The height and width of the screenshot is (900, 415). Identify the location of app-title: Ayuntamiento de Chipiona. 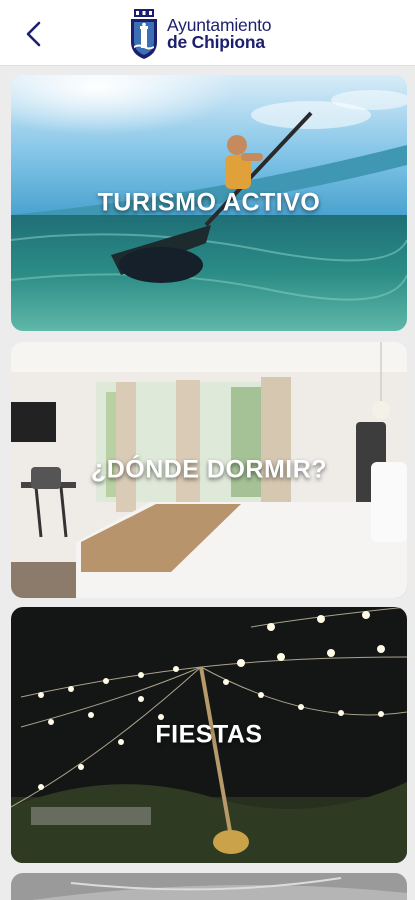
(219, 34).